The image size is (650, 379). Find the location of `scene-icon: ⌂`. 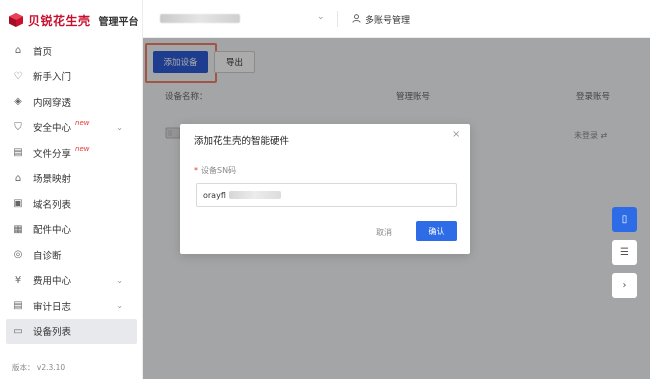

scene-icon: ⌂ is located at coordinates (18, 178).